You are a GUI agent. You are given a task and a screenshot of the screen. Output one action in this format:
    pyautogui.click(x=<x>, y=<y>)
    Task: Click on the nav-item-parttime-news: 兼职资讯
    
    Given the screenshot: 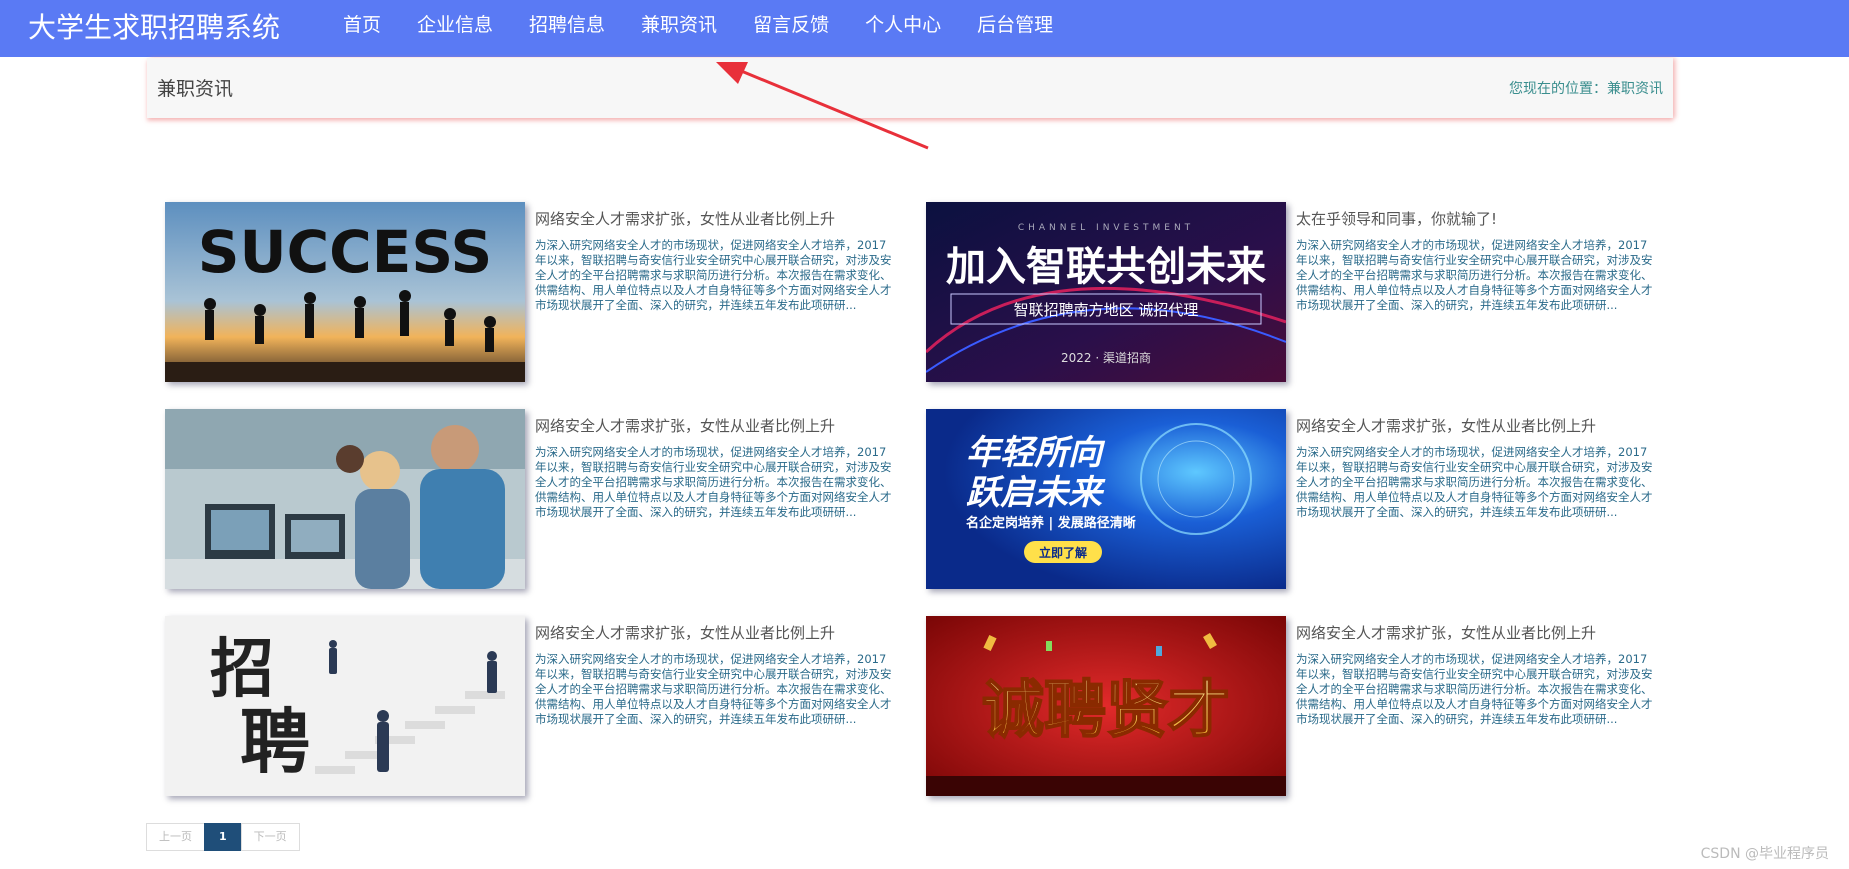 What is the action you would take?
    pyautogui.click(x=679, y=30)
    